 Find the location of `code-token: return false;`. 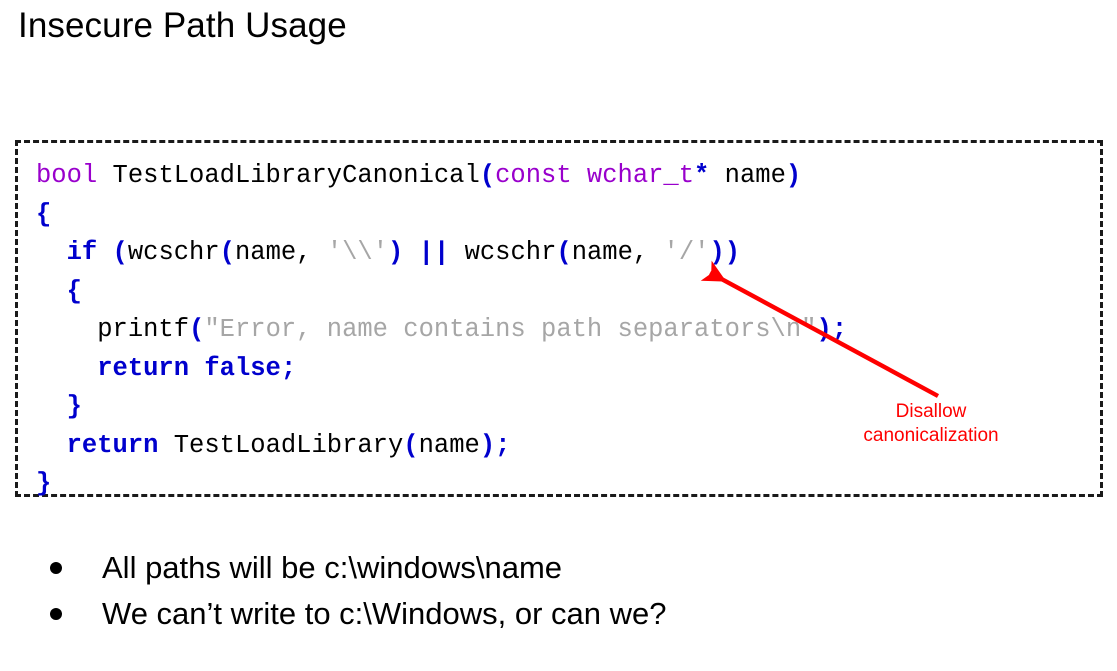

code-token: return false; is located at coordinates (197, 368).